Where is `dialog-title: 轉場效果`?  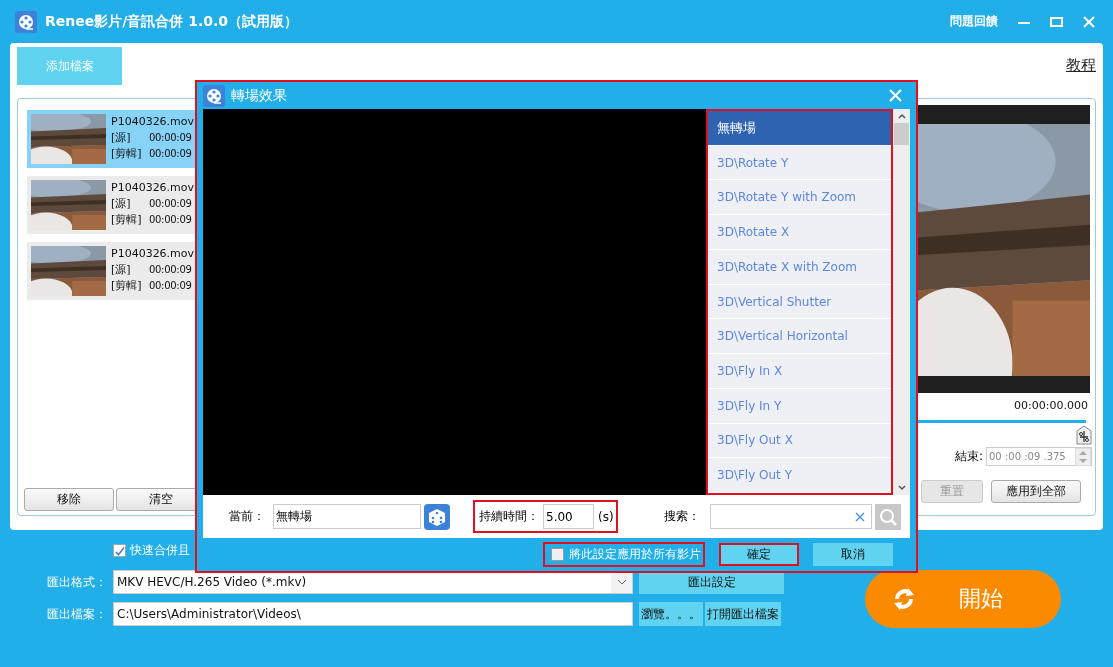 dialog-title: 轉場效果 is located at coordinates (259, 95).